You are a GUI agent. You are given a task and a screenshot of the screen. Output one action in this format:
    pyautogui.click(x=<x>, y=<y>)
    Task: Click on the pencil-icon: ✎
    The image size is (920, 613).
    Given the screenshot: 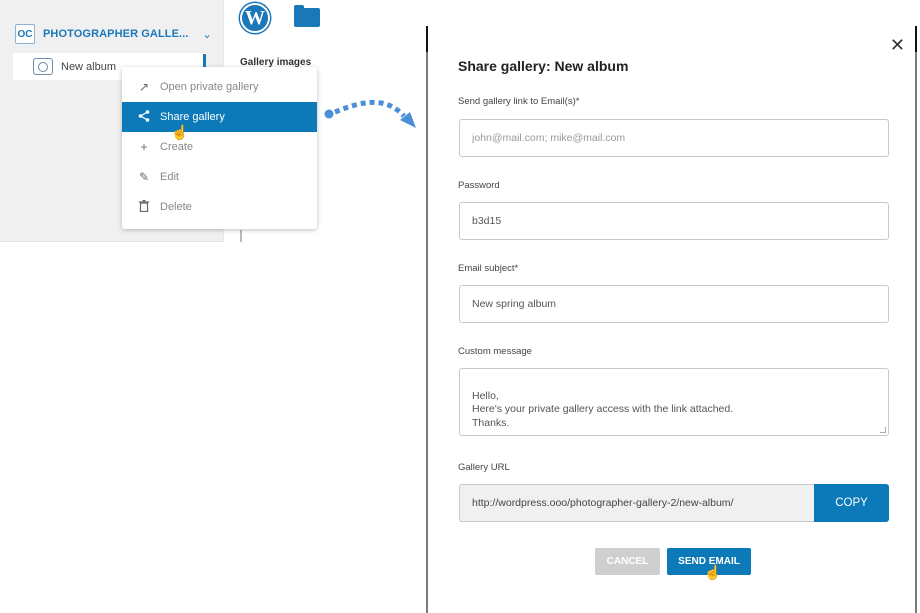 What is the action you would take?
    pyautogui.click(x=144, y=177)
    